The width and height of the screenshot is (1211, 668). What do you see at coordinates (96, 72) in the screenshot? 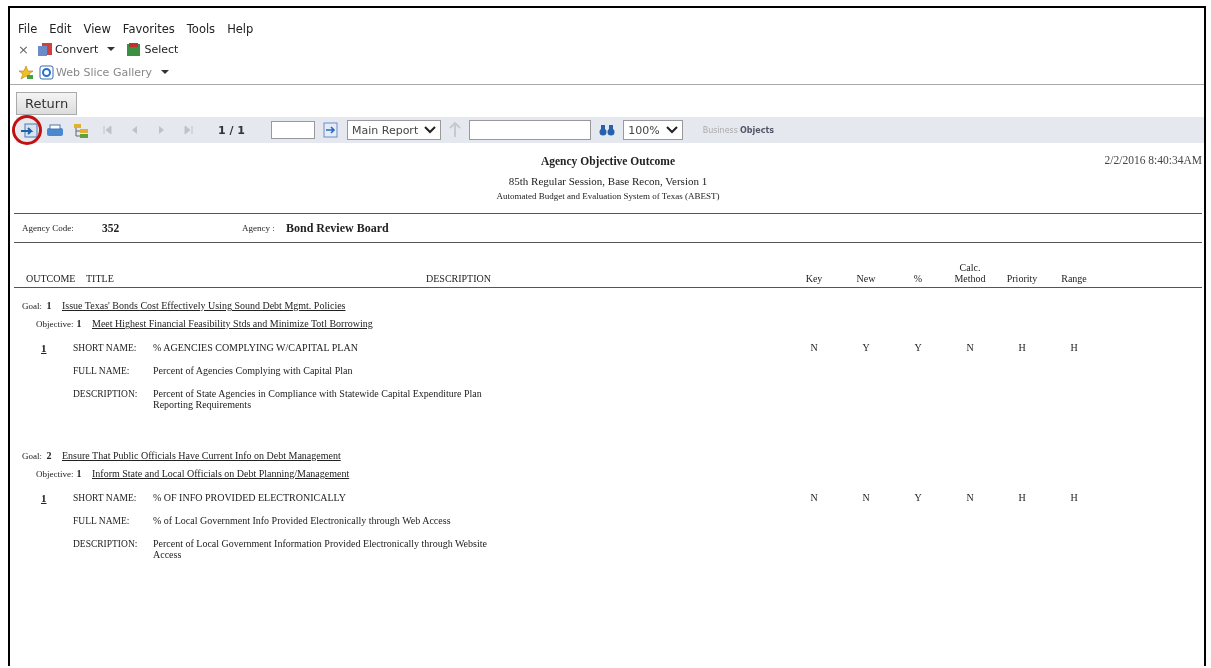
I see `favorites-link: Web Slice Gallery` at bounding box center [96, 72].